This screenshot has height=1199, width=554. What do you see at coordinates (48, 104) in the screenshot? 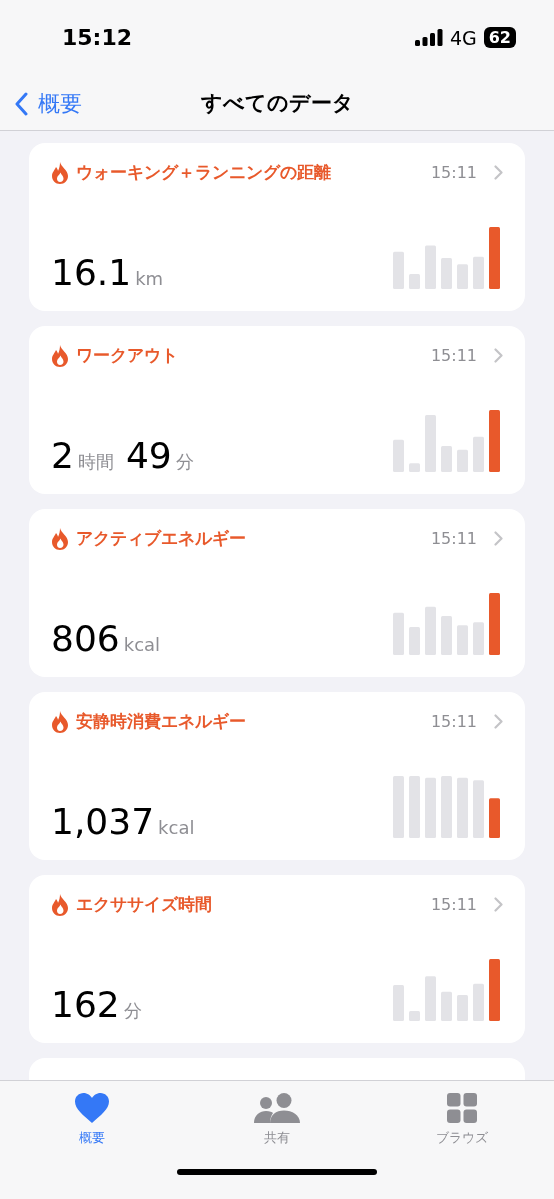
I see `back-button: 概要` at bounding box center [48, 104].